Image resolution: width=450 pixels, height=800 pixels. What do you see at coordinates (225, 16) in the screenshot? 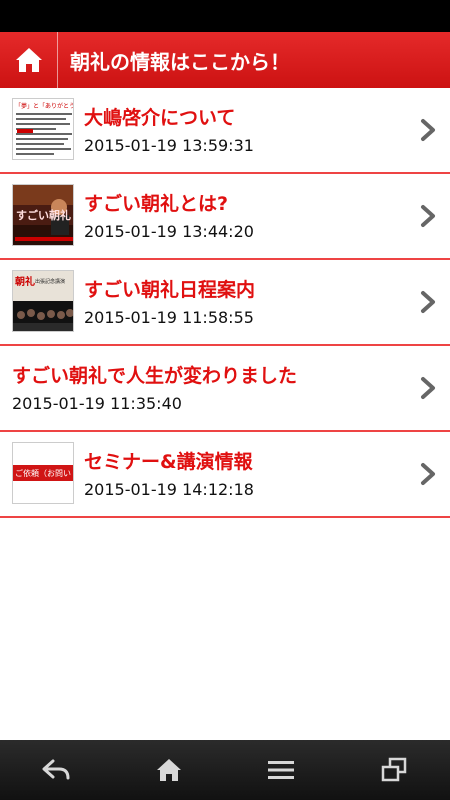
I see `status-bar` at bounding box center [225, 16].